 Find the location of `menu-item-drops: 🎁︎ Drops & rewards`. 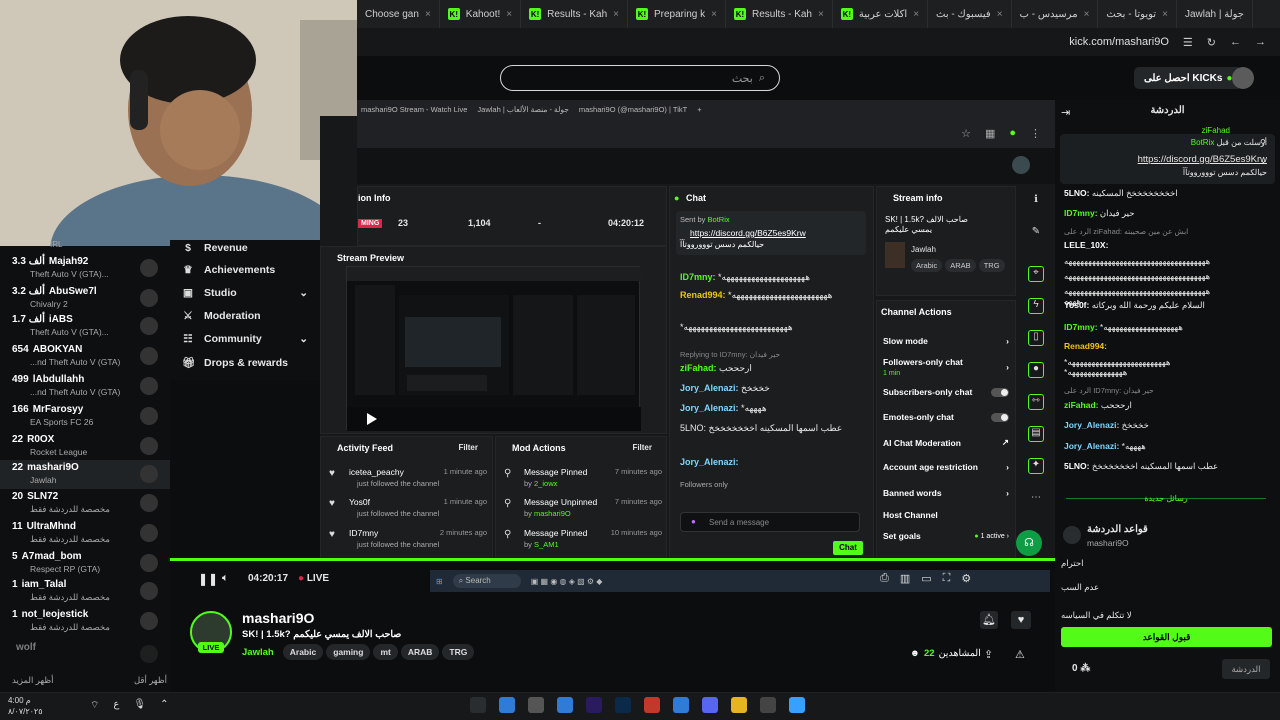

menu-item-drops: 🎁︎ Drops & rewards is located at coordinates (235, 363).